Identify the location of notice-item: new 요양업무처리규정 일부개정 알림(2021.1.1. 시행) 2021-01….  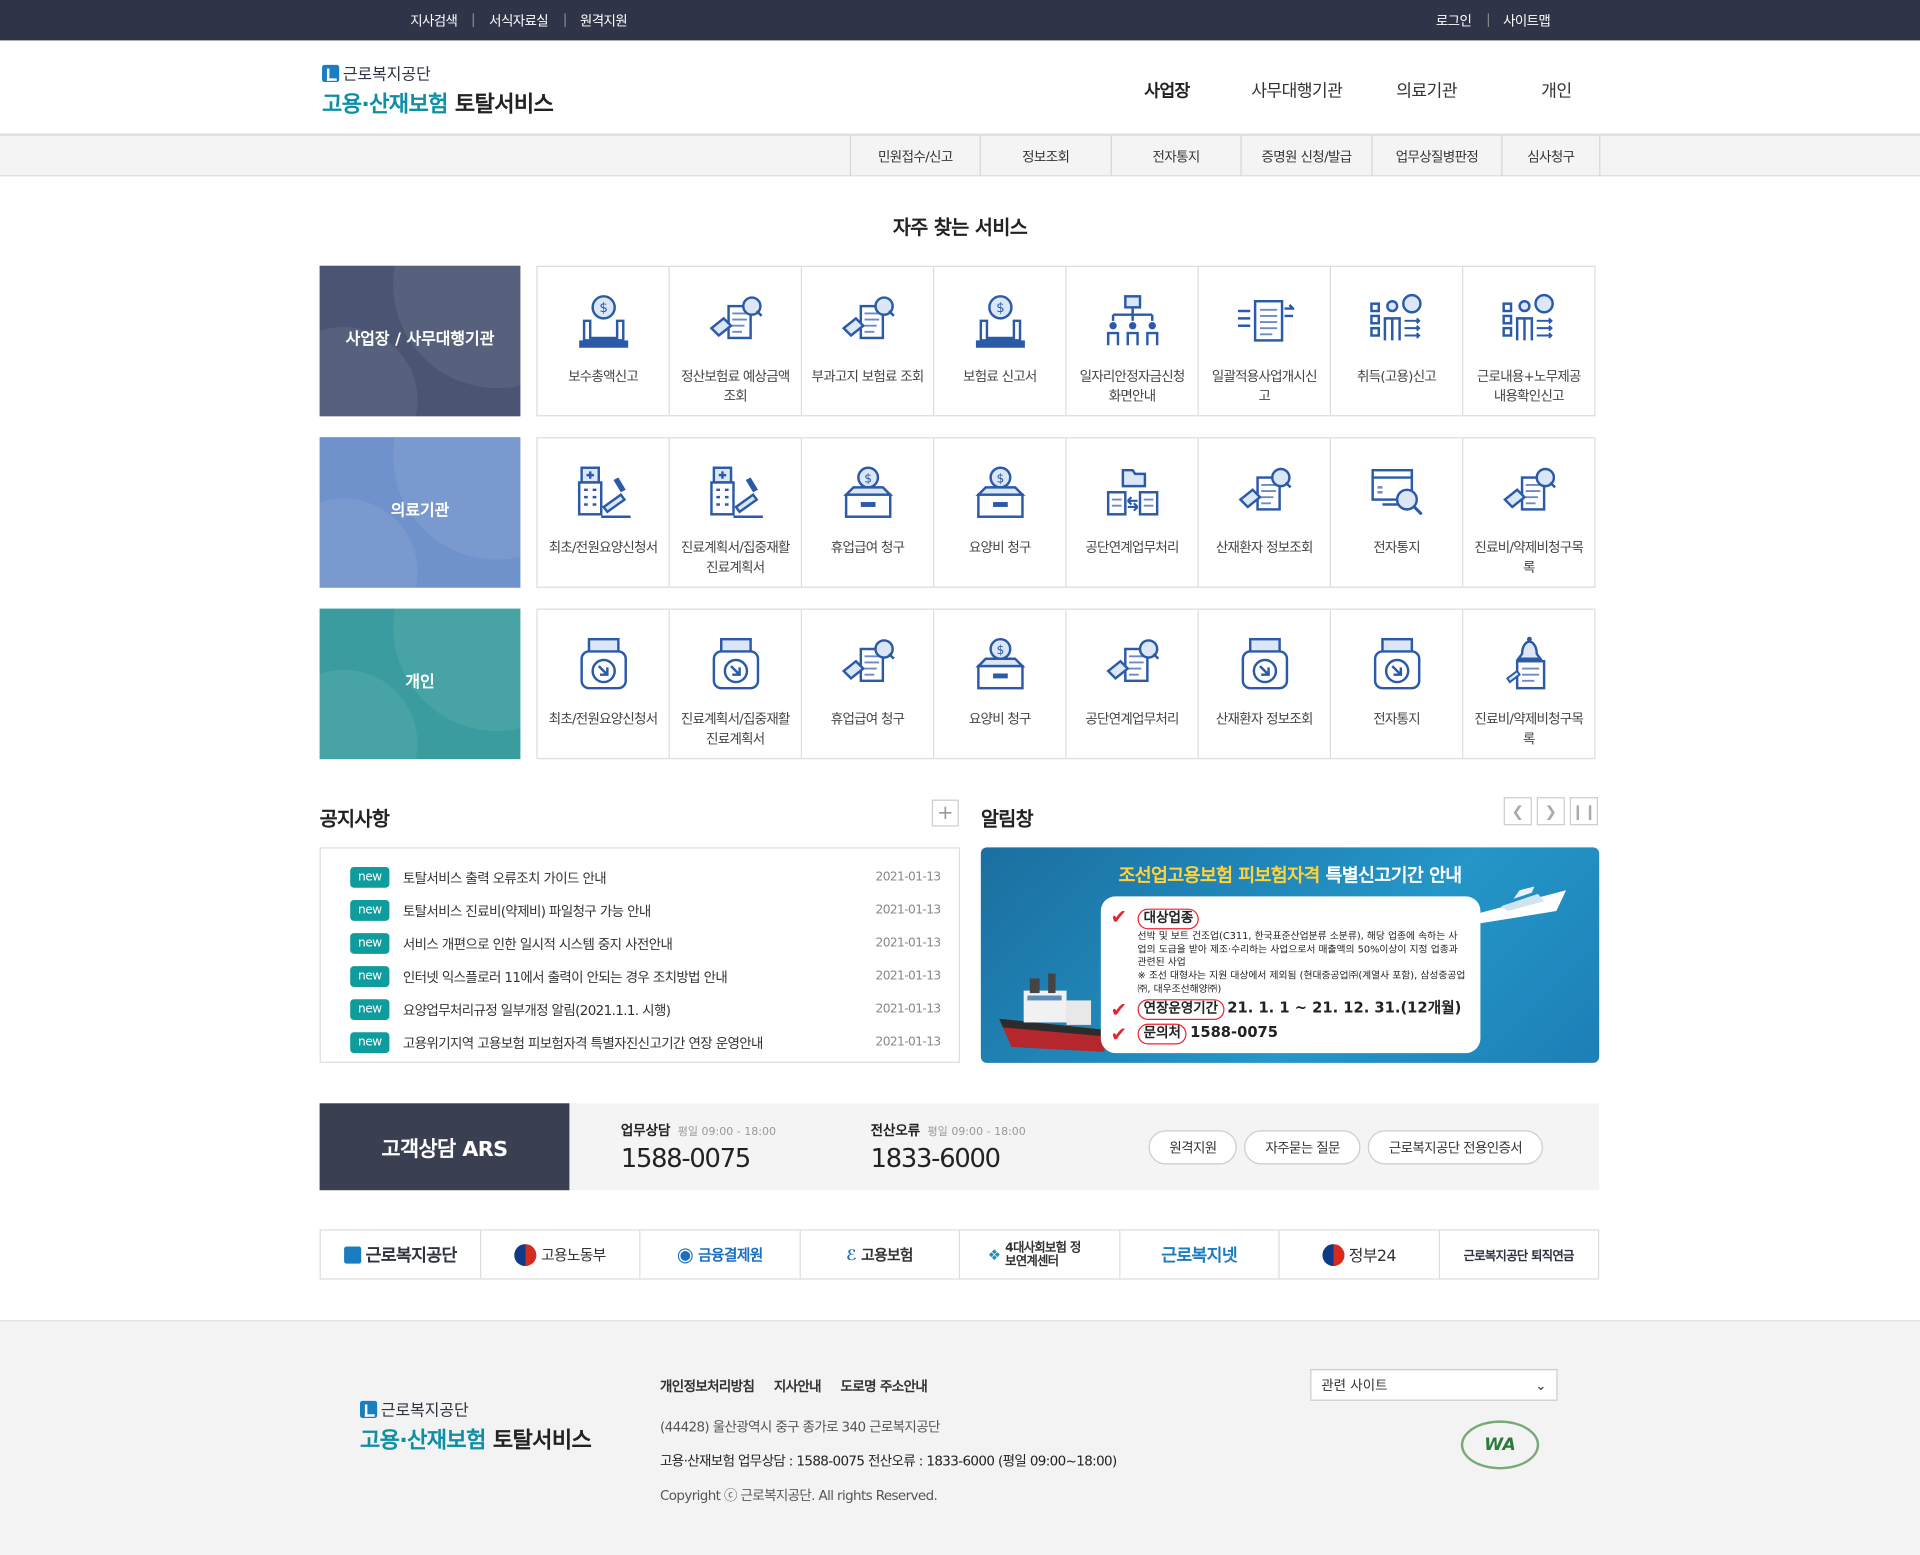
(654, 1009).